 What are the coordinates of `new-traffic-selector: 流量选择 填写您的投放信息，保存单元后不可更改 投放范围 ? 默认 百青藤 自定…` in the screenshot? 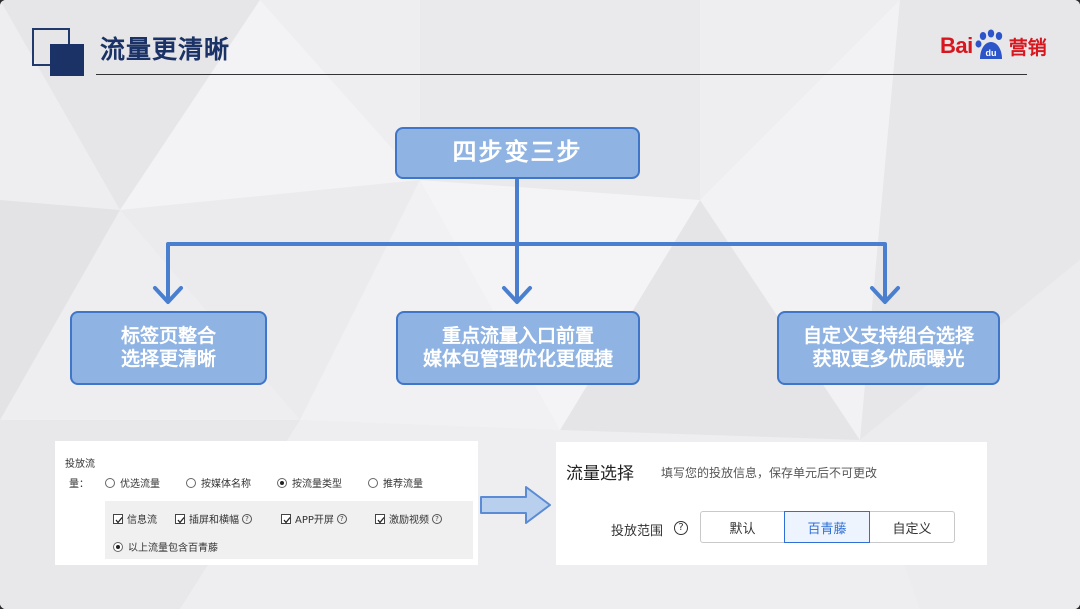 It's located at (771, 503).